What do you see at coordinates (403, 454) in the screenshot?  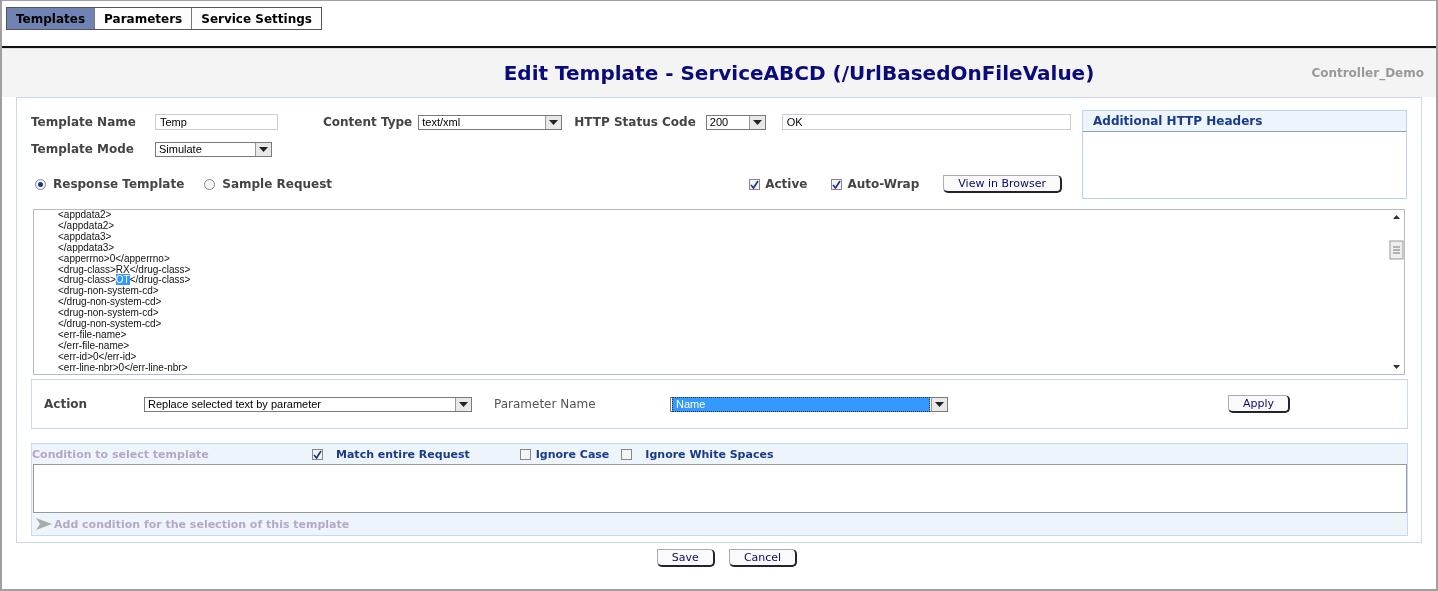 I see `checkbox-label: Match entire Request` at bounding box center [403, 454].